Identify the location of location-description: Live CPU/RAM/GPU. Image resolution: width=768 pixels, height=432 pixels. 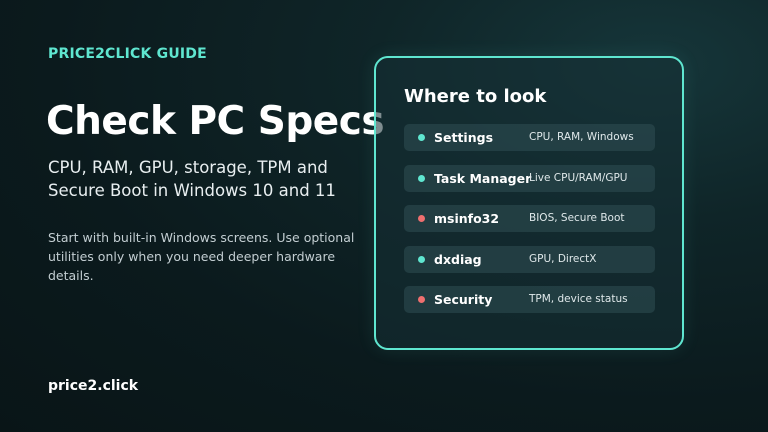
(578, 177).